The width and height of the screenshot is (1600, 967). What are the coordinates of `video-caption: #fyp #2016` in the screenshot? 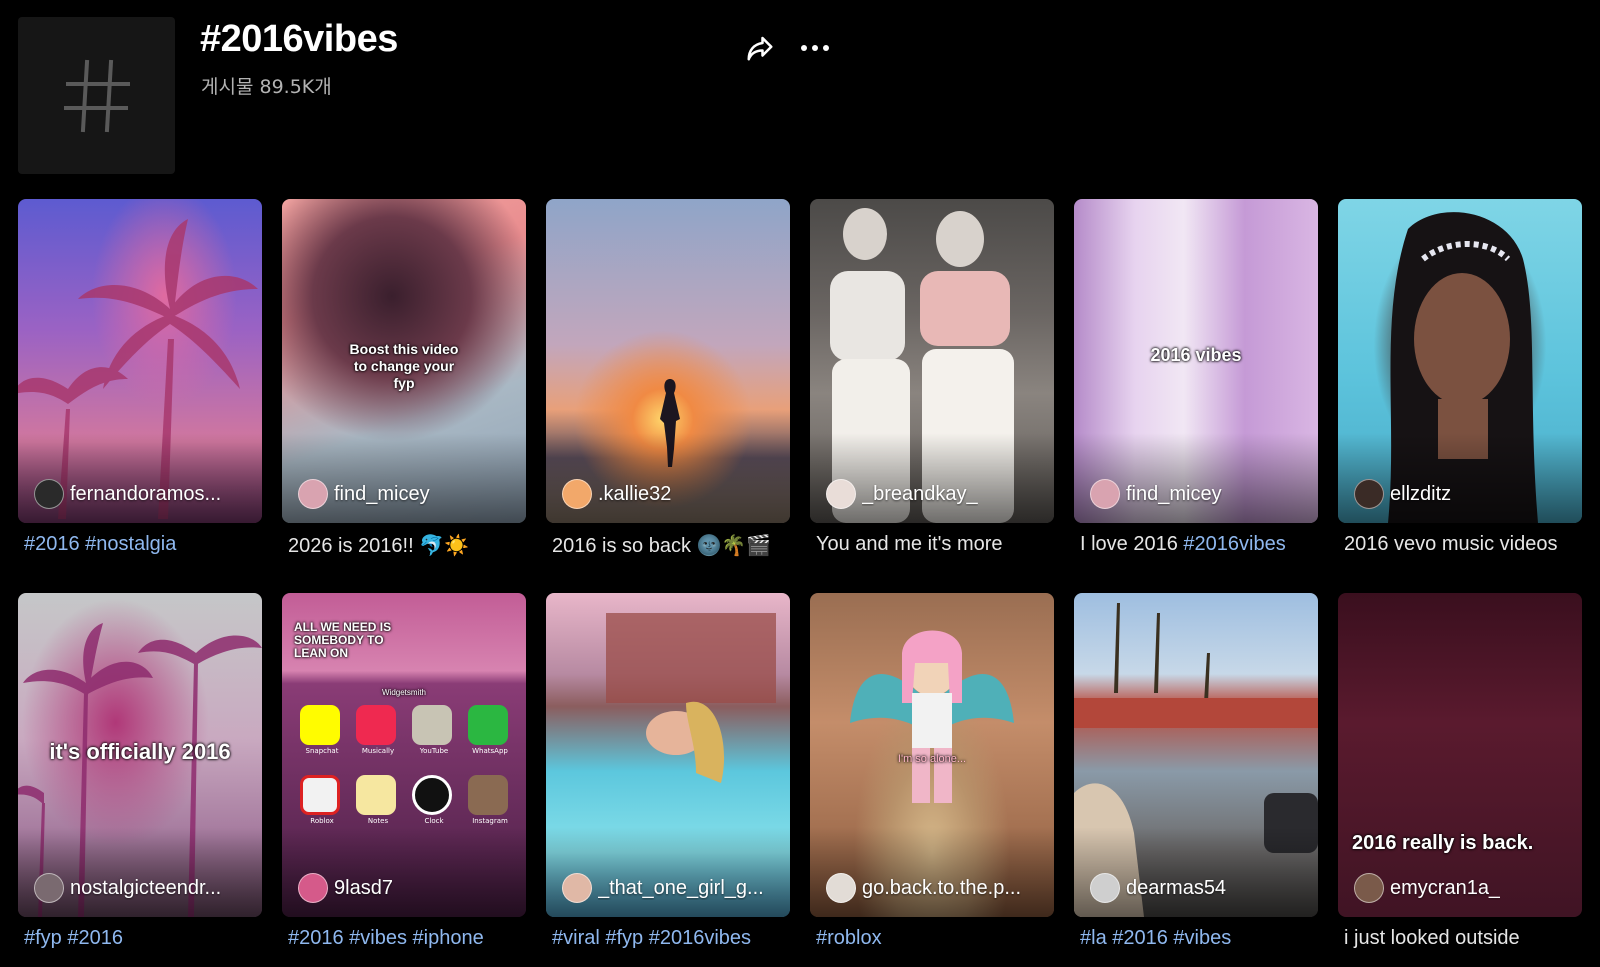 It's located at (140, 941).